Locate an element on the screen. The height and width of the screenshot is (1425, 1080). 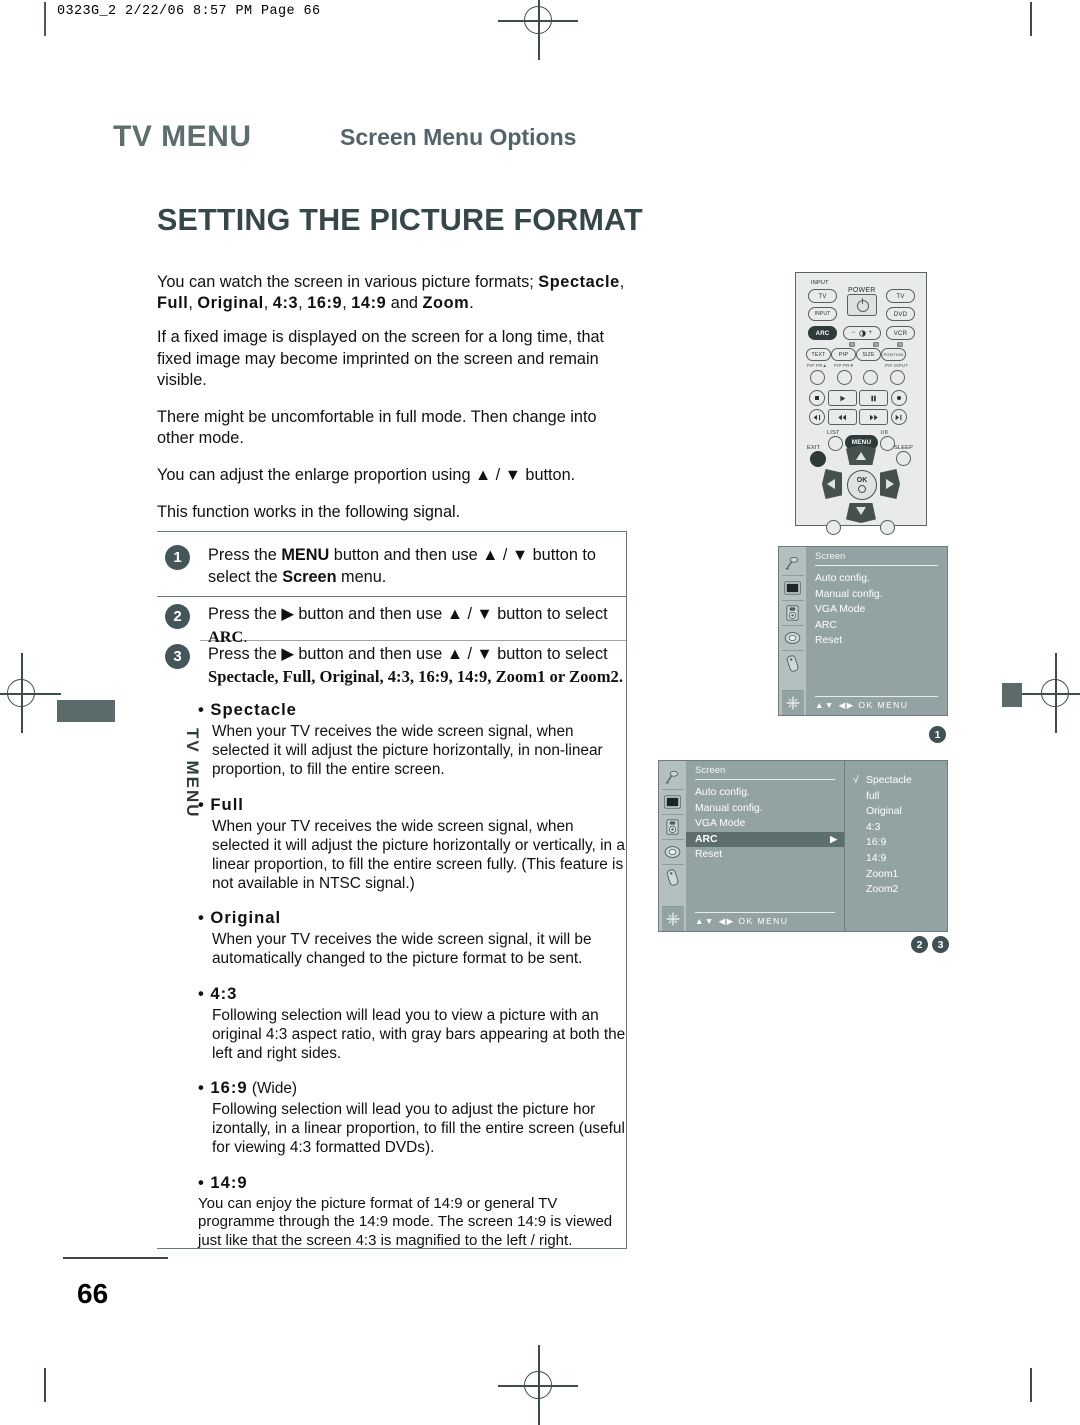
osd-arc-option-original: Original is located at coordinates (896, 812).